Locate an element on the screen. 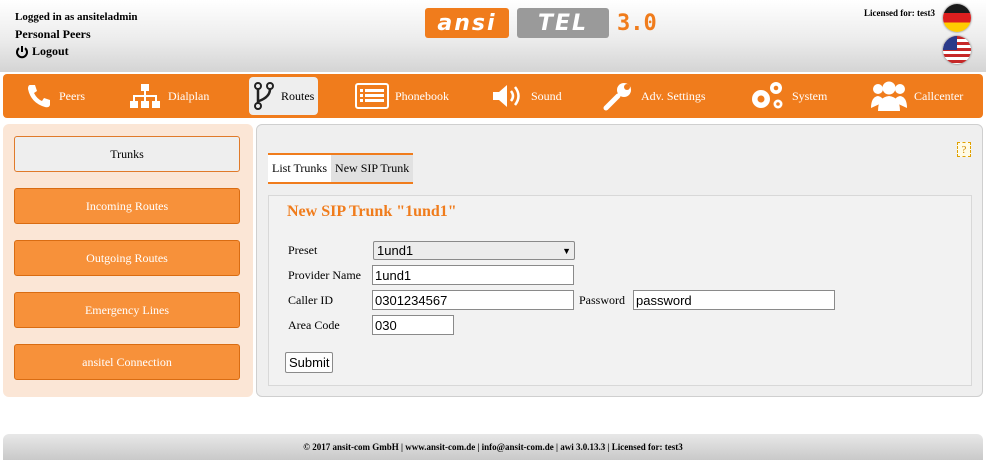 The height and width of the screenshot is (460, 986). logo-tel: TEL is located at coordinates (563, 23).